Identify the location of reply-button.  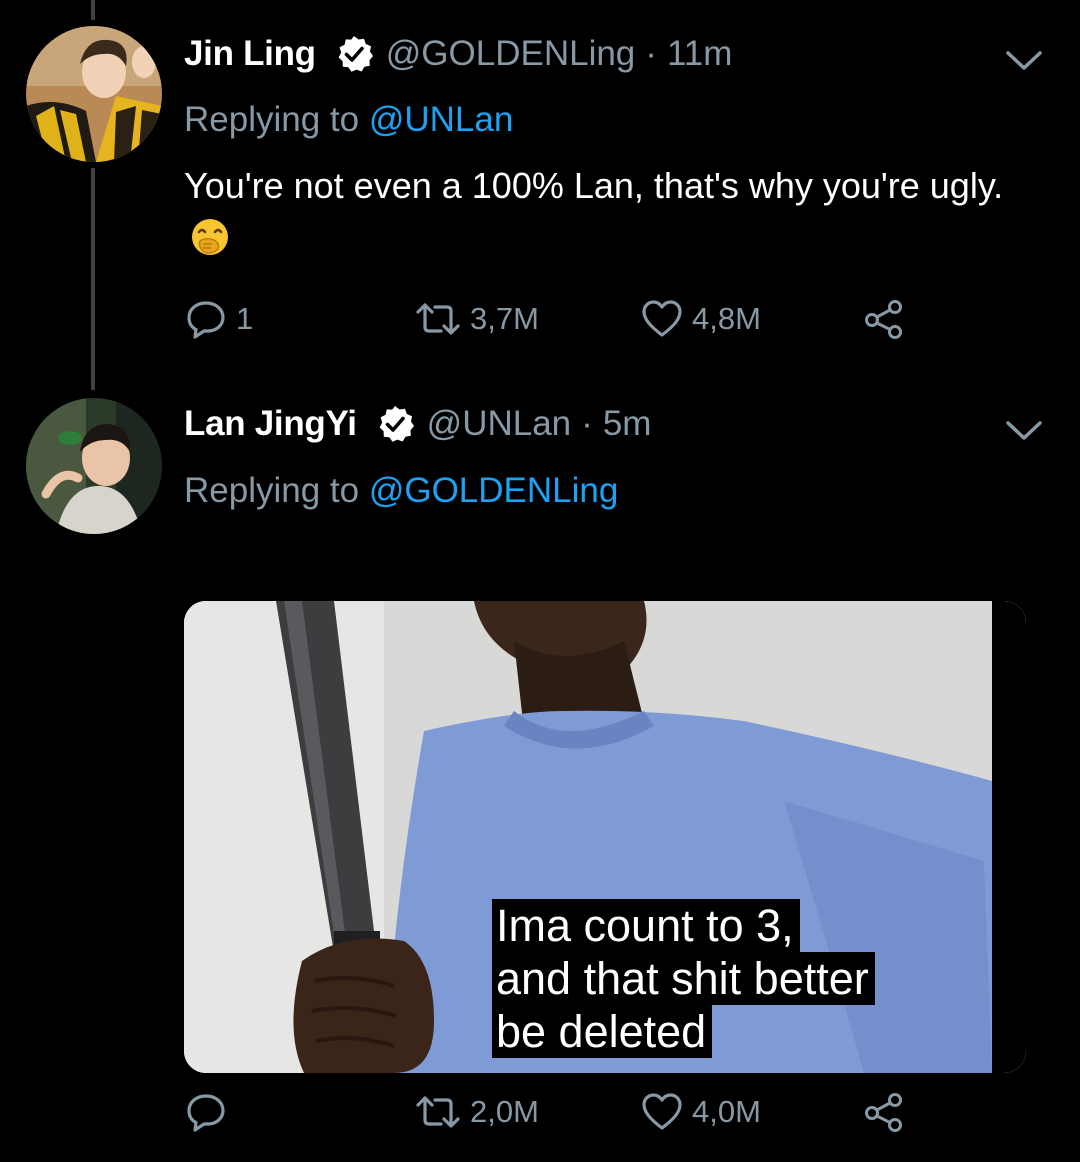
(210, 1112).